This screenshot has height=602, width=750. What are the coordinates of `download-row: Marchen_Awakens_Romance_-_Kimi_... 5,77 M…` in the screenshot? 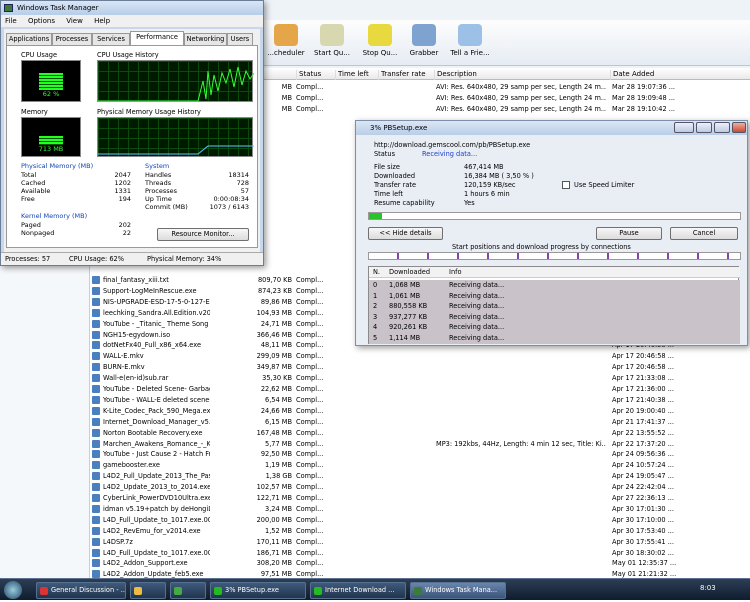 It's located at (420, 444).